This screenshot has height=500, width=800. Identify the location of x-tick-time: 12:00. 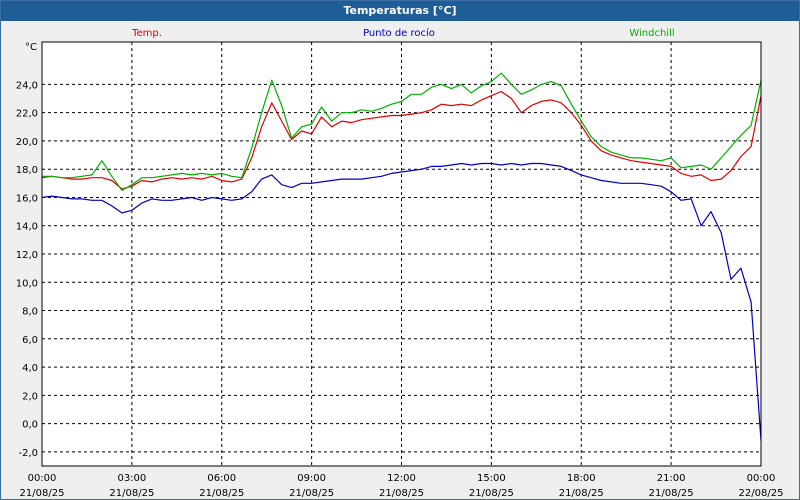
(401, 478).